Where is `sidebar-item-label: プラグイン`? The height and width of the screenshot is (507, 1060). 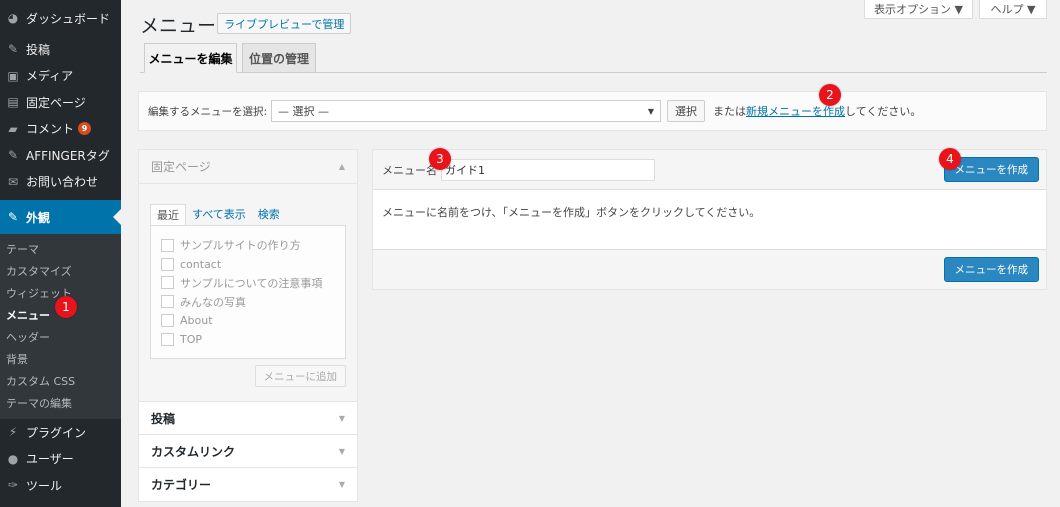 sidebar-item-label: プラグイン is located at coordinates (56, 432).